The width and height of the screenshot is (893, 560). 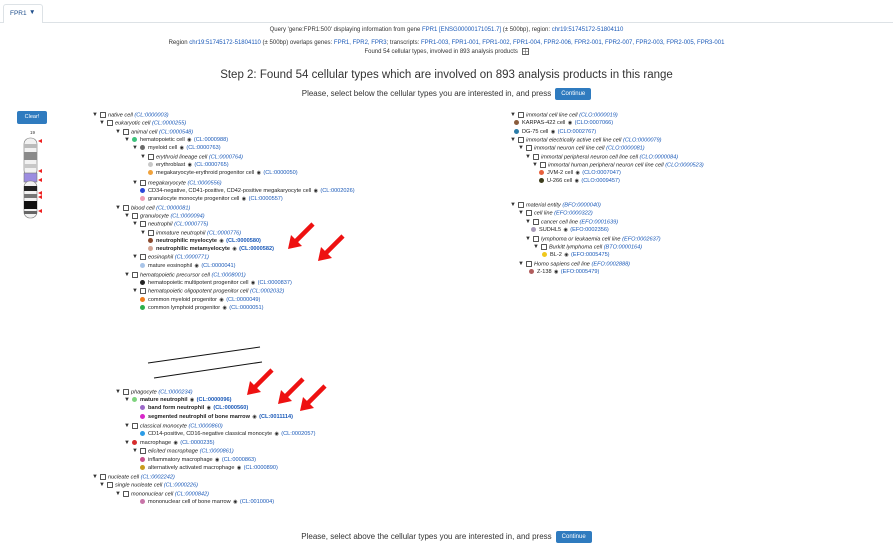 What do you see at coordinates (589, 230) in the screenshot?
I see `ontology-id-link: (EFO:0002356)` at bounding box center [589, 230].